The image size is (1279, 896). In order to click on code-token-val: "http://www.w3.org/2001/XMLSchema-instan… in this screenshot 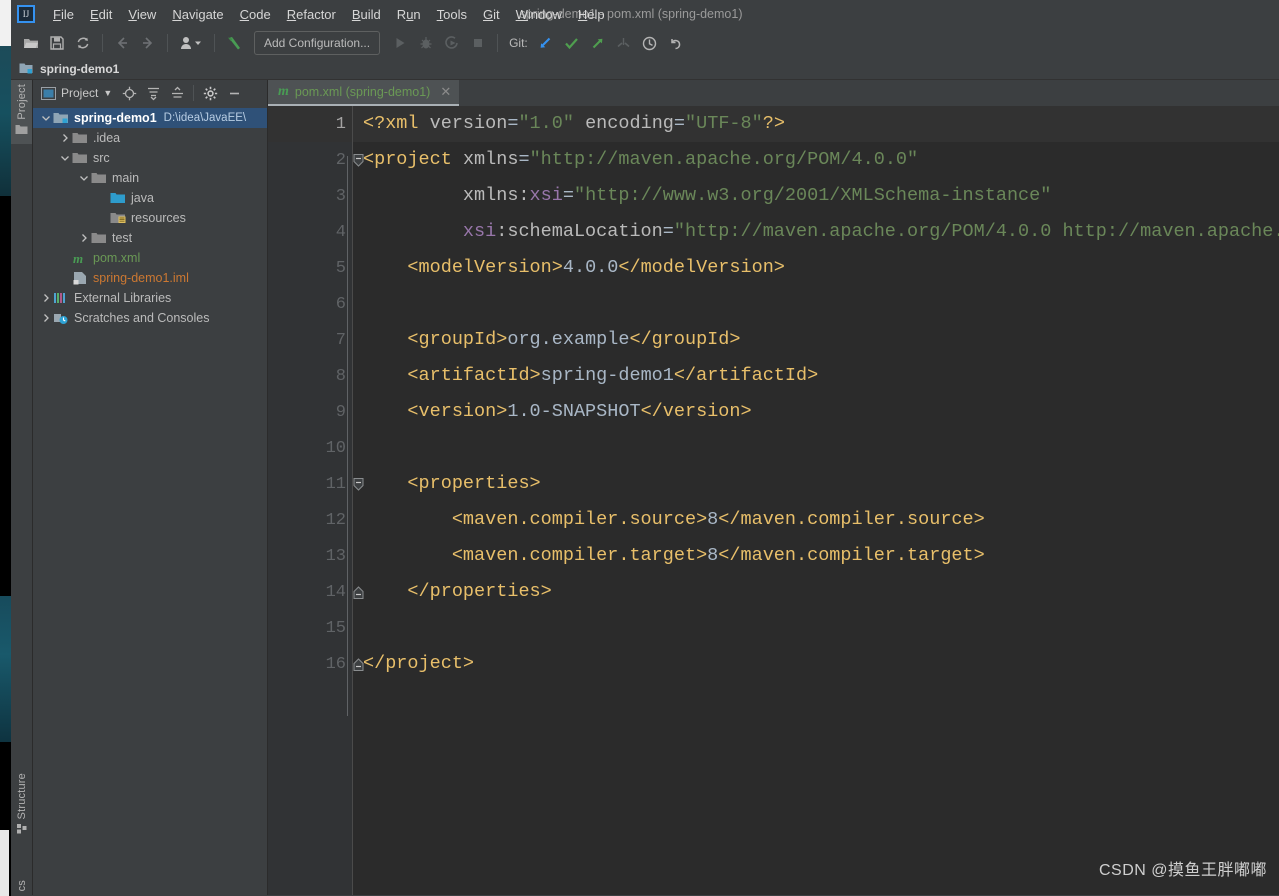, I will do `click(812, 195)`.